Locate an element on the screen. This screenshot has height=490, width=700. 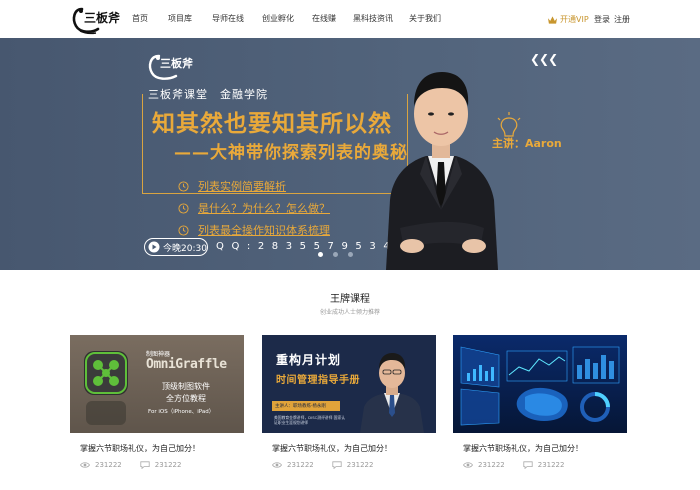
thumb-brand: OmniGraffle is located at coordinates (186, 364).